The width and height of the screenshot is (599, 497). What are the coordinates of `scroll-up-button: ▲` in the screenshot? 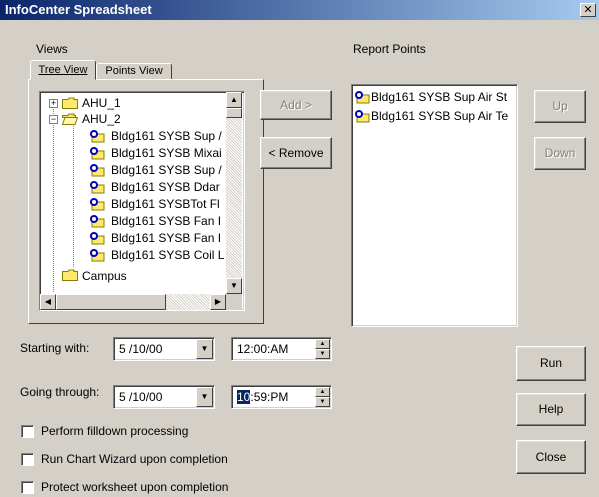 It's located at (234, 100).